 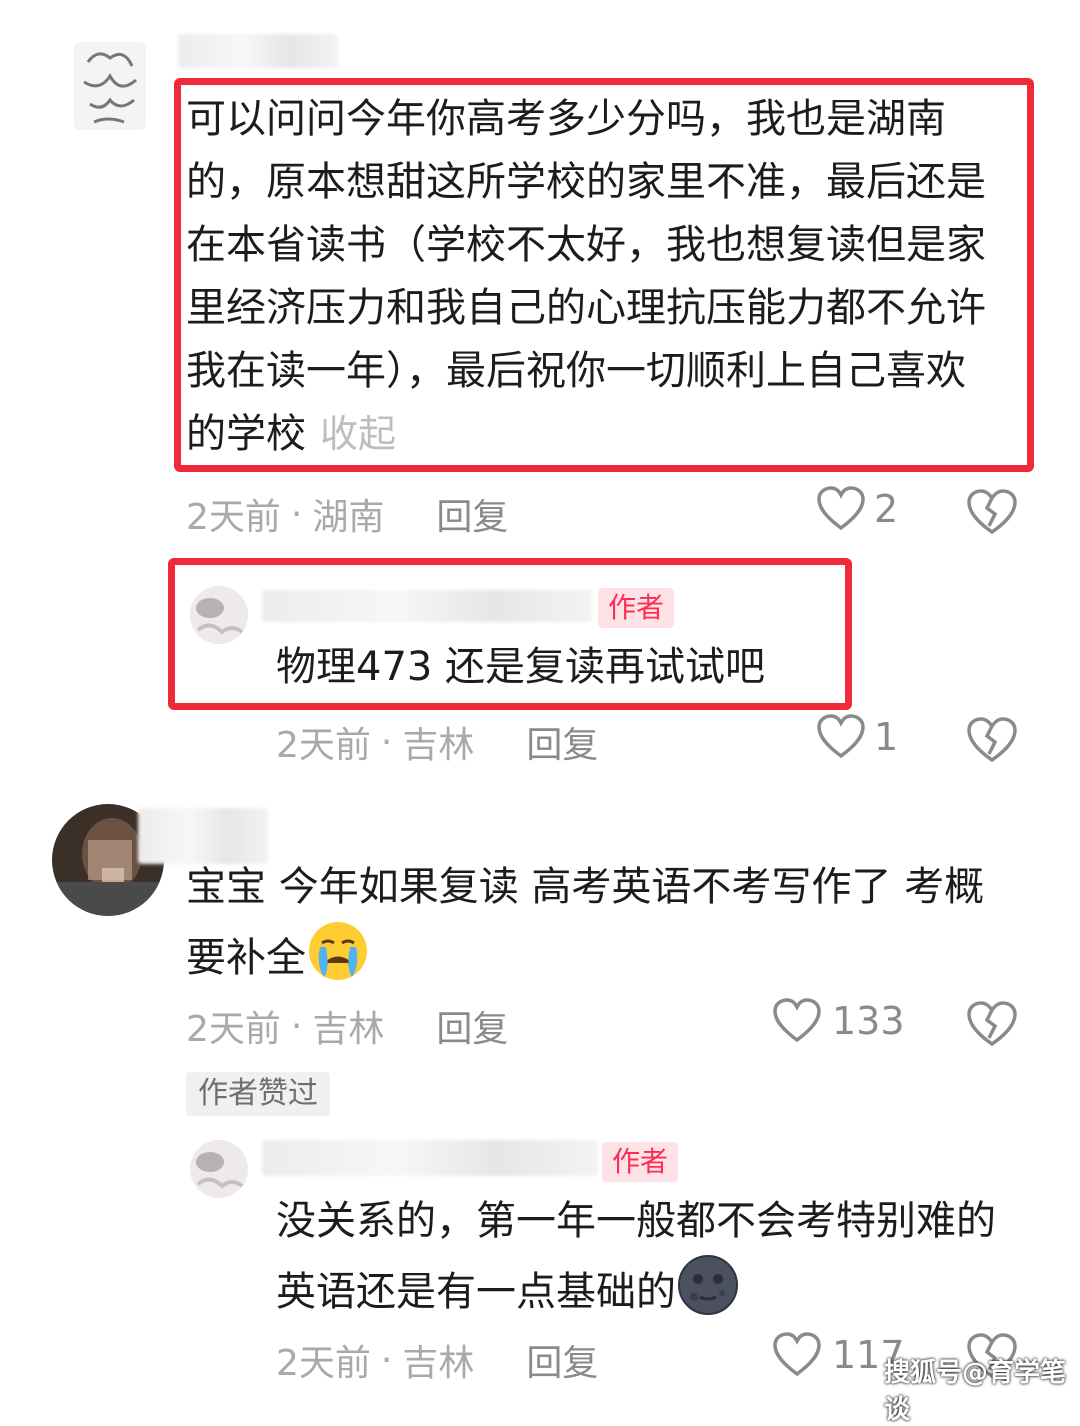 What do you see at coordinates (886, 737) in the screenshot?
I see `like-count: 1` at bounding box center [886, 737].